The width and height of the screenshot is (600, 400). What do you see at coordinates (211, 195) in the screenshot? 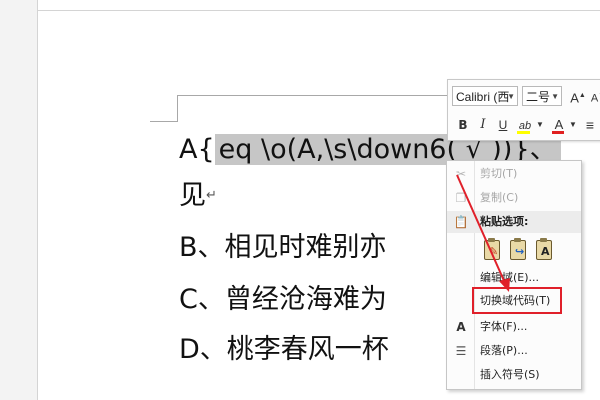
I see `paragraph-mark: ↵` at bounding box center [211, 195].